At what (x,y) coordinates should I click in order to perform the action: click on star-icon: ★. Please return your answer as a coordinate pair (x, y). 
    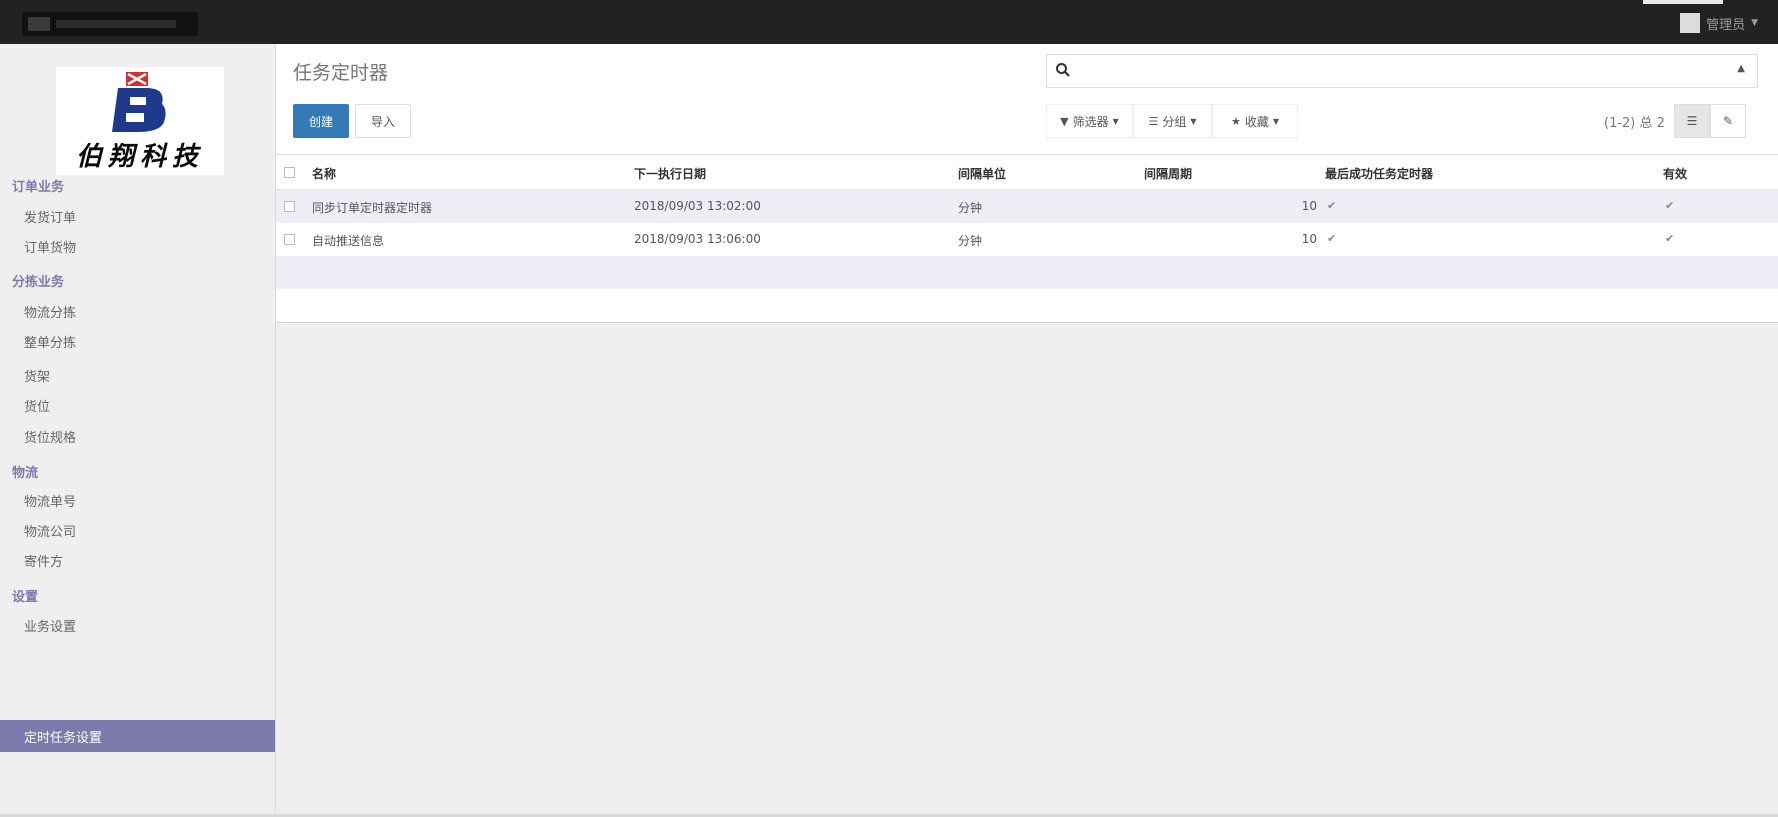
    Looking at the image, I should click on (1235, 121).